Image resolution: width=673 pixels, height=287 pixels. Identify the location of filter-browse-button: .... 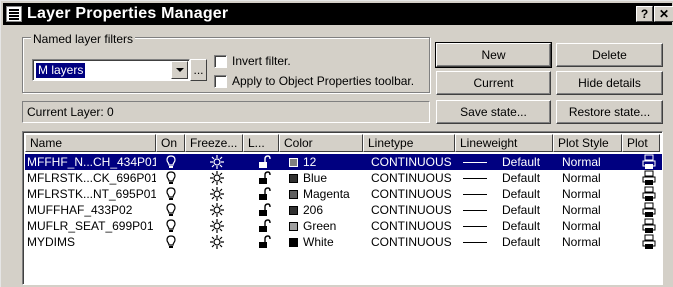
(198, 70).